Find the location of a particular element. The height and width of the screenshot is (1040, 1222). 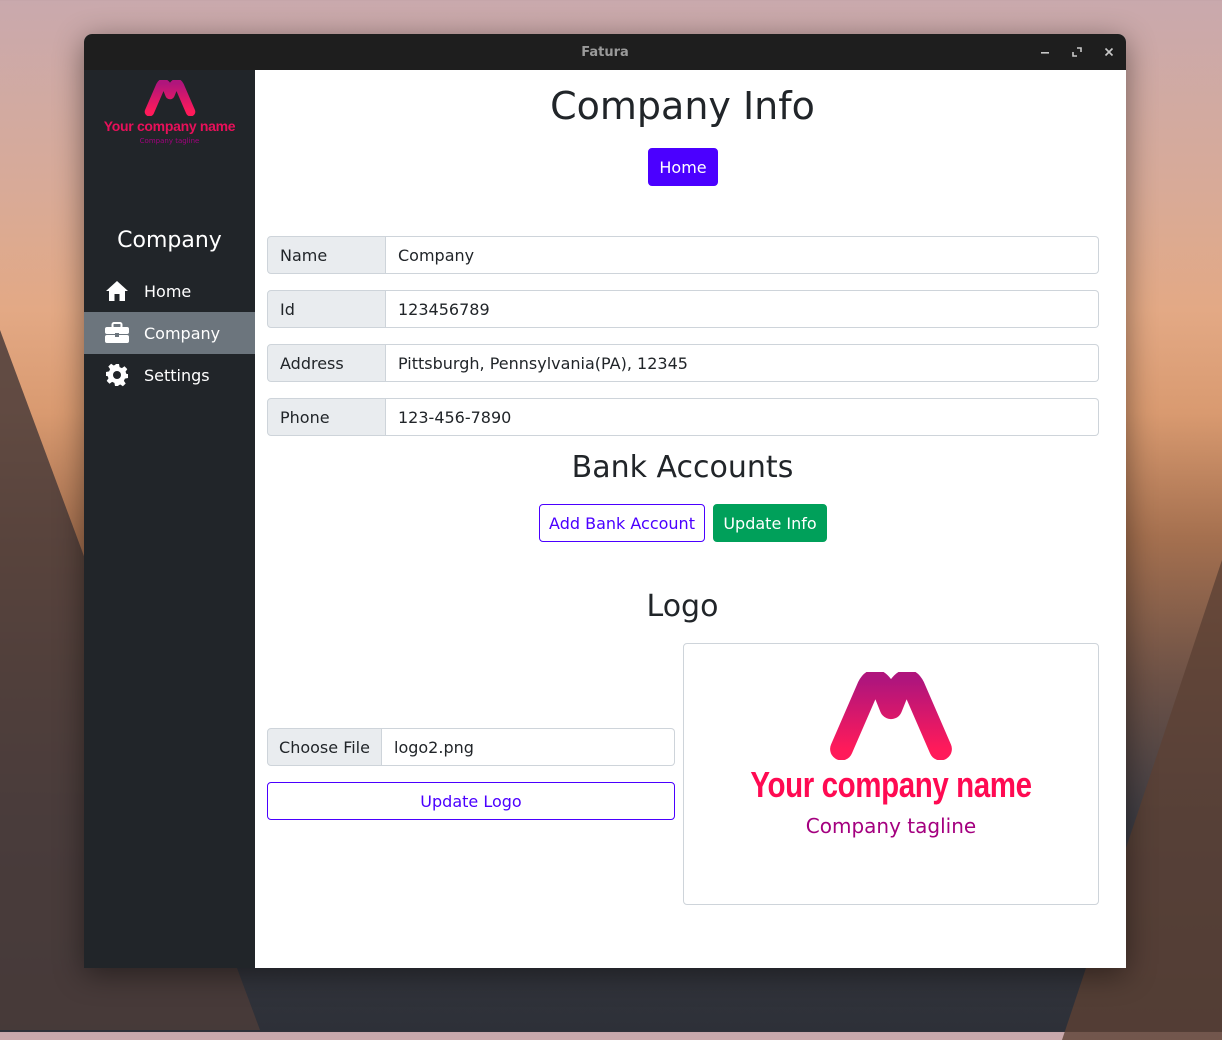

sidebar-item-company: Company is located at coordinates (169, 333).